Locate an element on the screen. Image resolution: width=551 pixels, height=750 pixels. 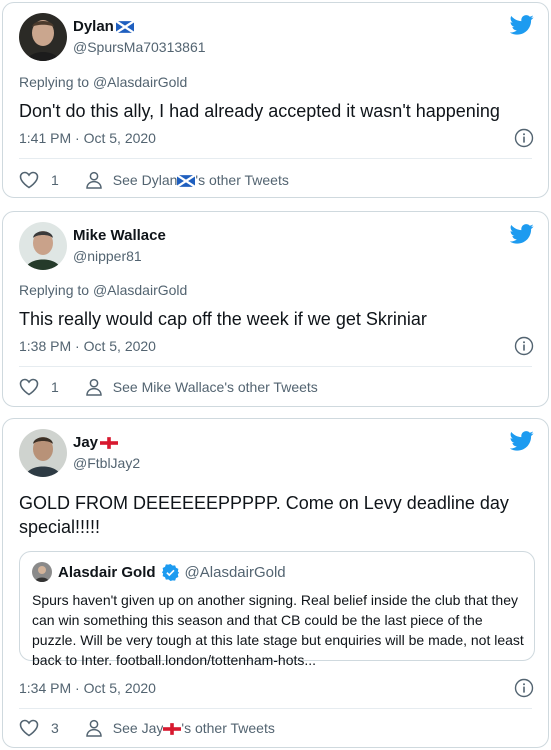
timestamp: 1:41 PM · Oct 5, 2020 is located at coordinates (87, 138).